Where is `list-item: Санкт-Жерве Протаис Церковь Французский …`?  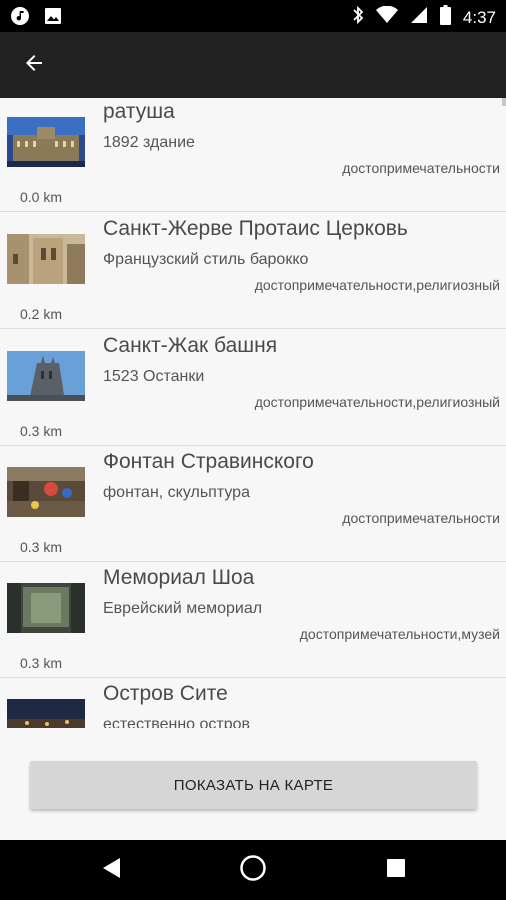
list-item: Санкт-Жерве Протаис Церковь Французский … is located at coordinates (253, 271).